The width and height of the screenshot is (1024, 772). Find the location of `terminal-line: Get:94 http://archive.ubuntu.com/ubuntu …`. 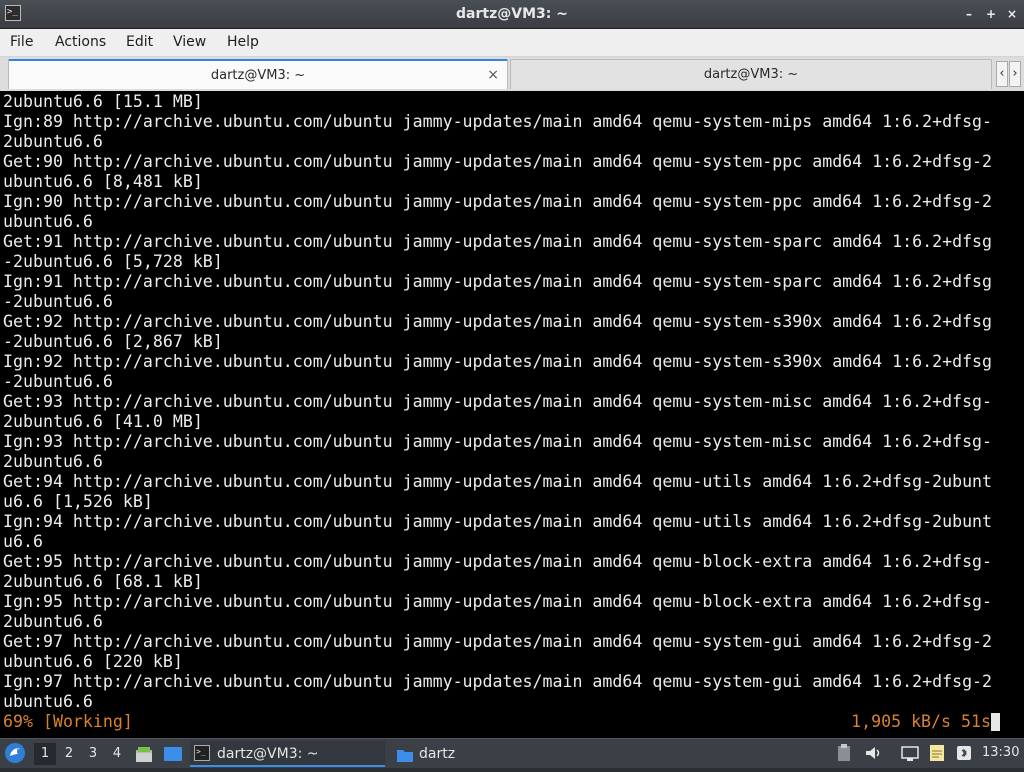

terminal-line: Get:94 http://archive.ubuntu.com/ubuntu … is located at coordinates (498, 481).